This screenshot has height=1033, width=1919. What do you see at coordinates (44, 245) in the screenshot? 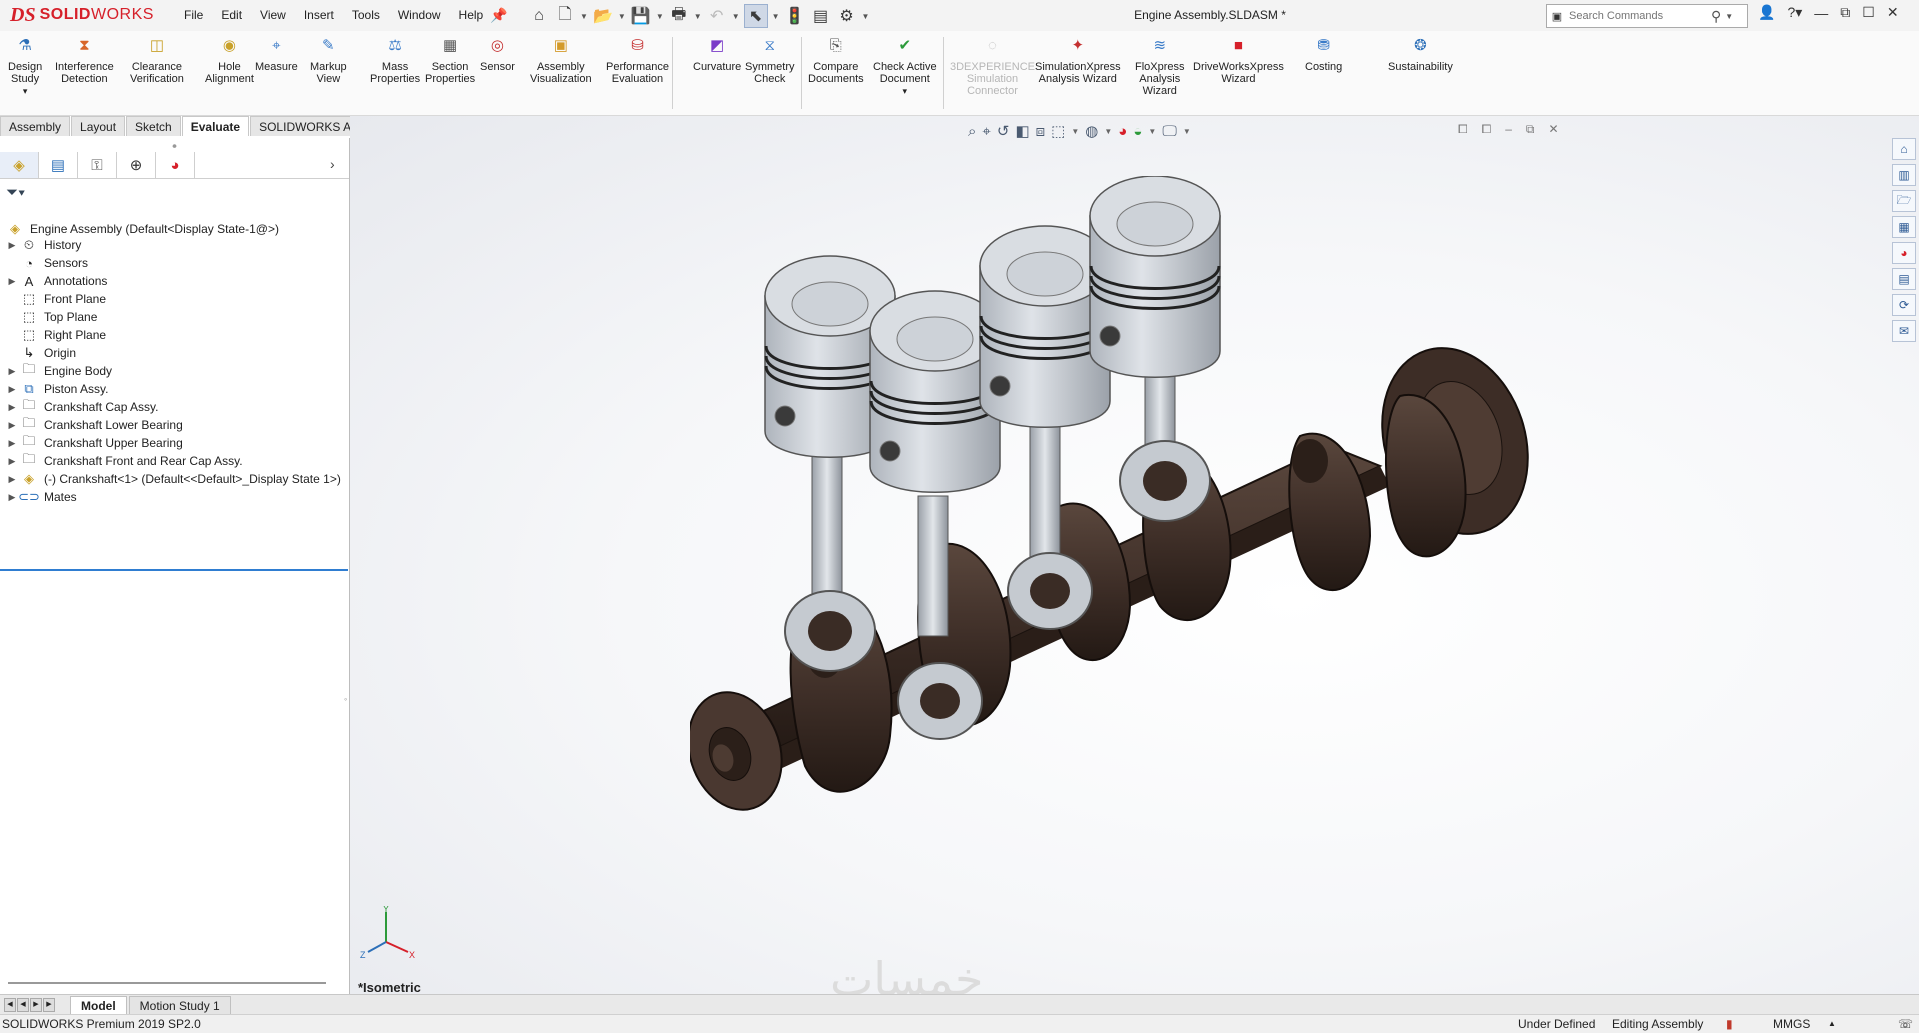
I see `tree-item: ▶ ⏲ History` at bounding box center [44, 245].